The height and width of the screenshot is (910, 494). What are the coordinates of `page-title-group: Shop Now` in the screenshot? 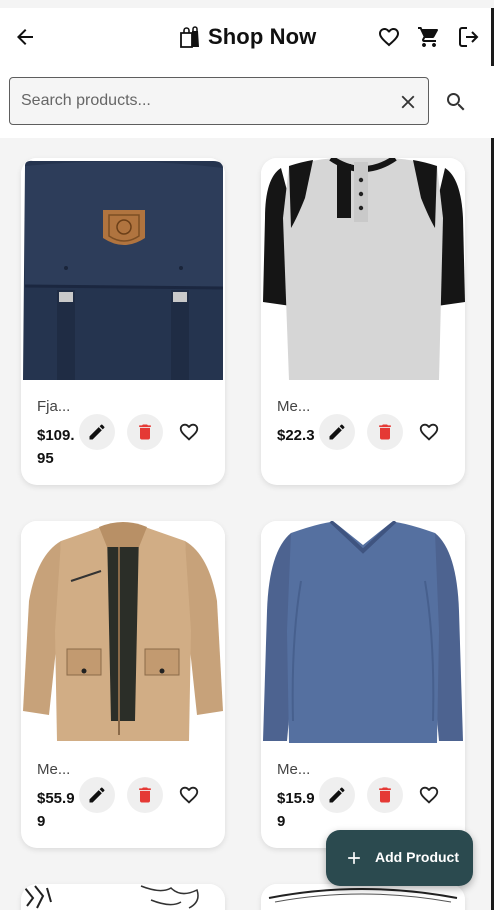 It's located at (247, 37).